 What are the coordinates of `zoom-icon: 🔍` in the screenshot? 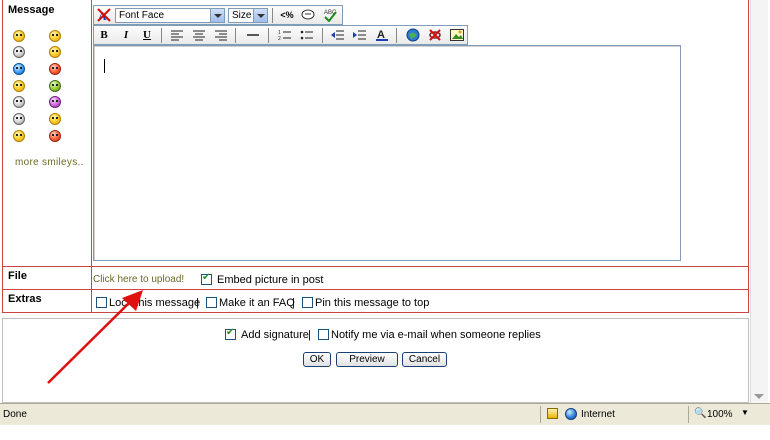 It's located at (700, 413).